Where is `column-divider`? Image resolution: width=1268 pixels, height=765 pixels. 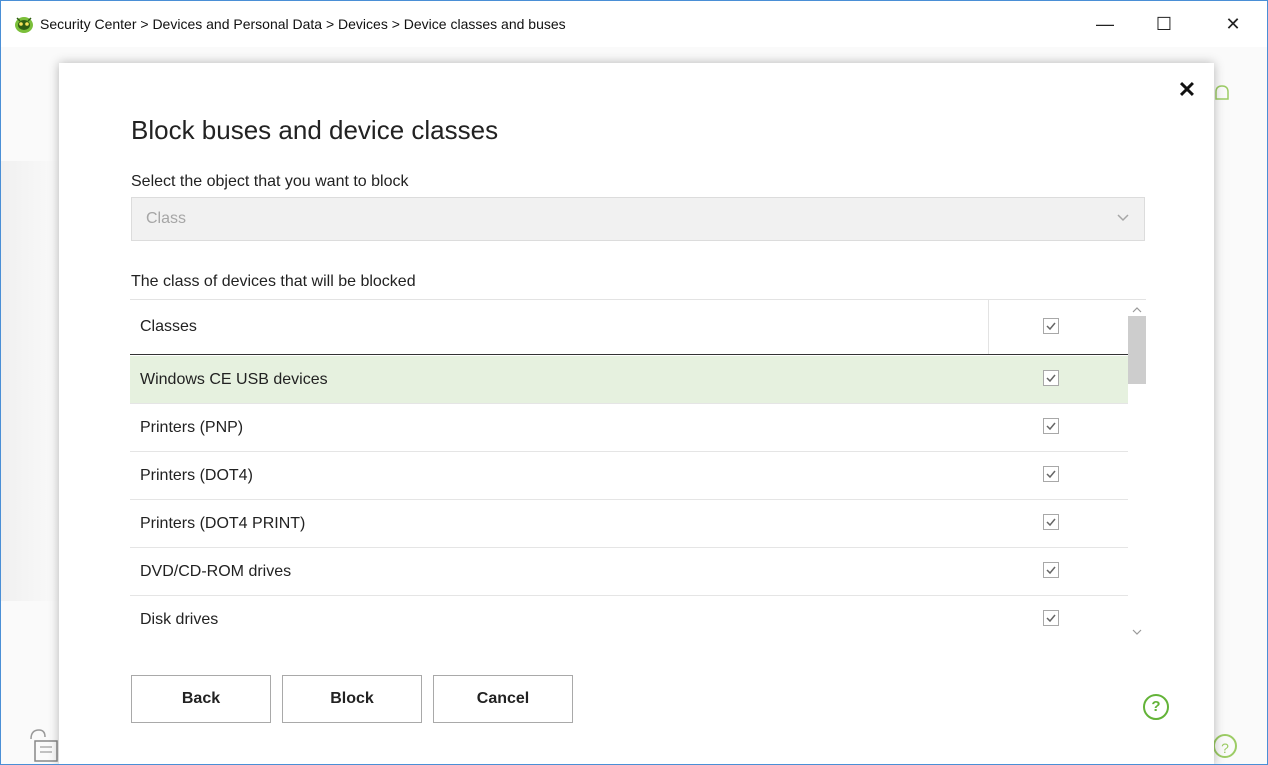 column-divider is located at coordinates (988, 327).